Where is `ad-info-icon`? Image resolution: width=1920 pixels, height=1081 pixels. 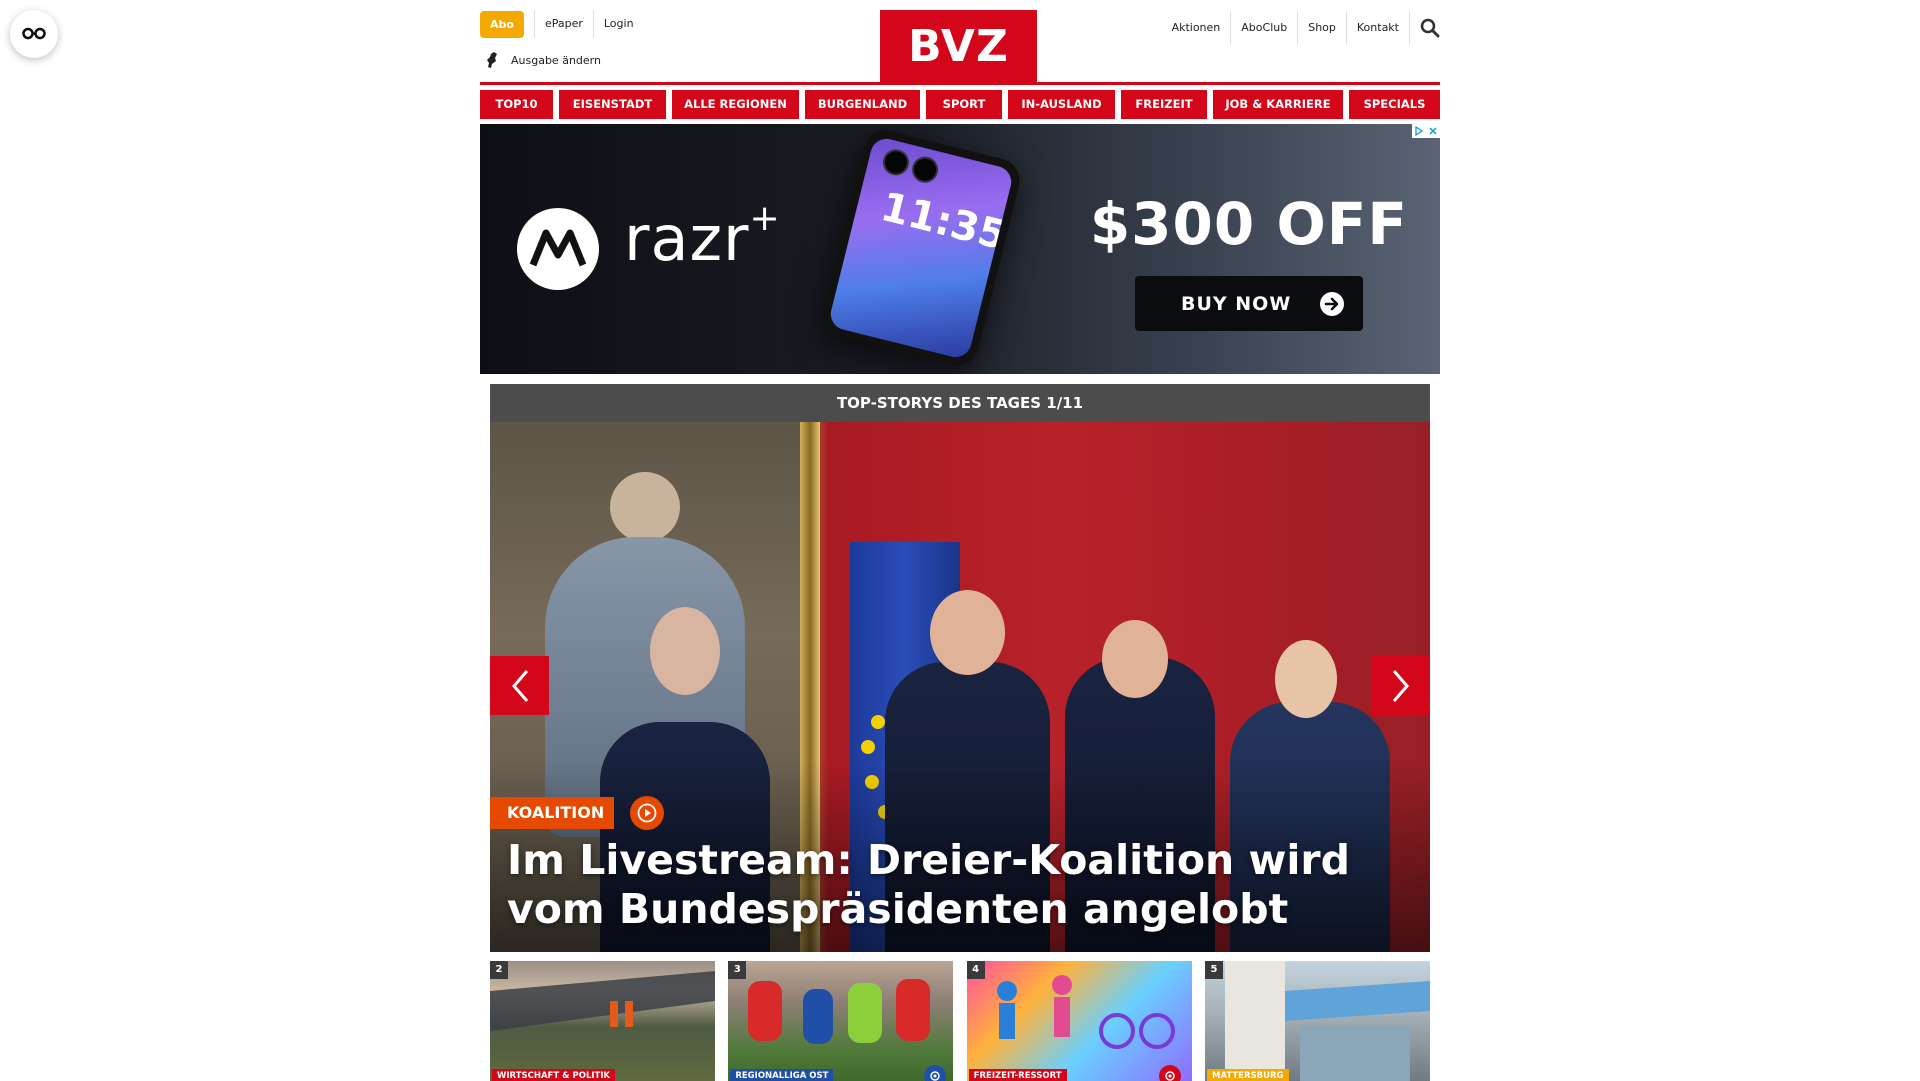 ad-info-icon is located at coordinates (1419, 131).